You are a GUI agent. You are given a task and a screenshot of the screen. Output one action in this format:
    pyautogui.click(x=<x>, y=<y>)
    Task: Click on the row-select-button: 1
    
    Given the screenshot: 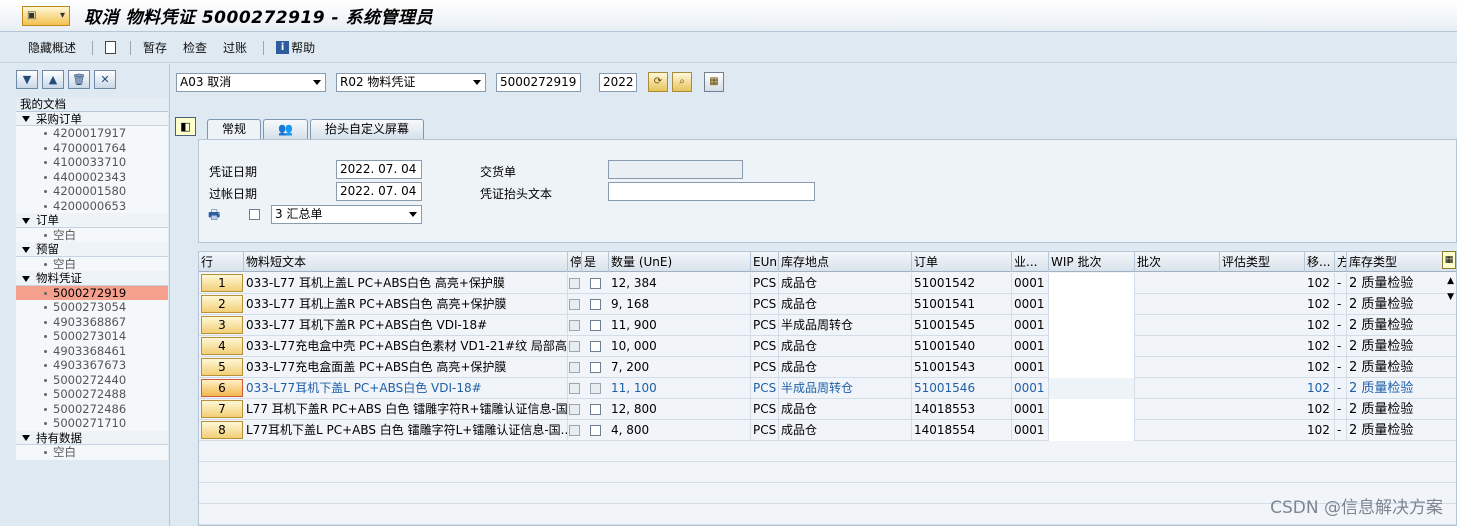 What is the action you would take?
    pyautogui.click(x=222, y=283)
    